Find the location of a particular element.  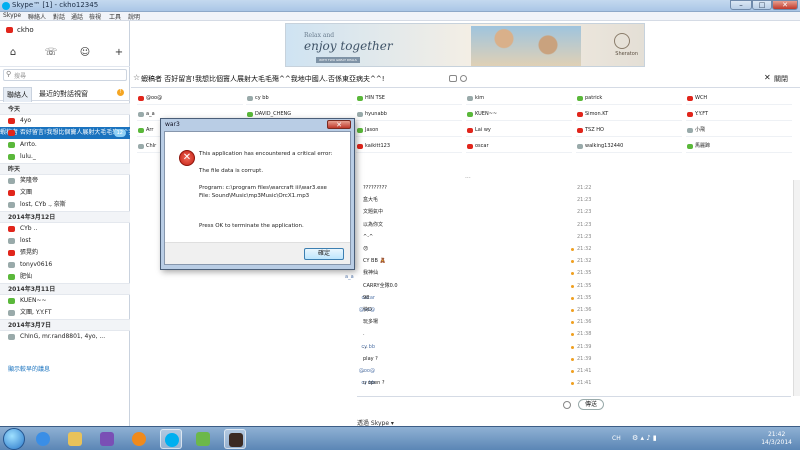

participant: kim is located at coordinates (519, 98).